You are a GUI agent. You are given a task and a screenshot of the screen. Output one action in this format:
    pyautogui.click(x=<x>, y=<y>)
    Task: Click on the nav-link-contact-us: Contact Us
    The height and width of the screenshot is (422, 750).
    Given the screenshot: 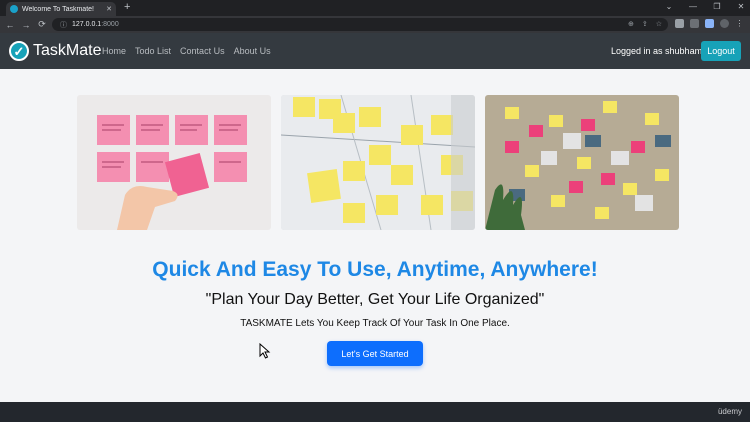 What is the action you would take?
    pyautogui.click(x=202, y=51)
    